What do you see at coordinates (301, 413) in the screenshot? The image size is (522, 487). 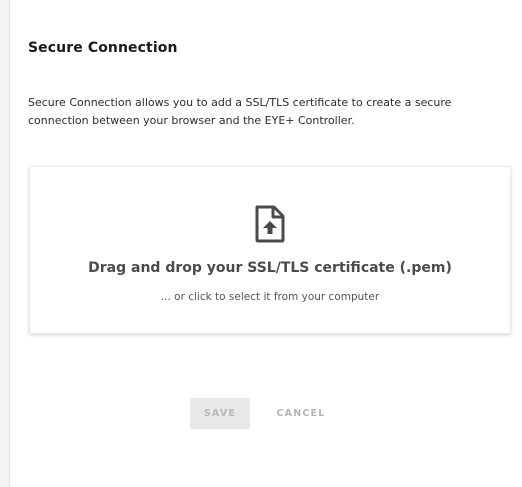 I see `cancel-button: CANCEL` at bounding box center [301, 413].